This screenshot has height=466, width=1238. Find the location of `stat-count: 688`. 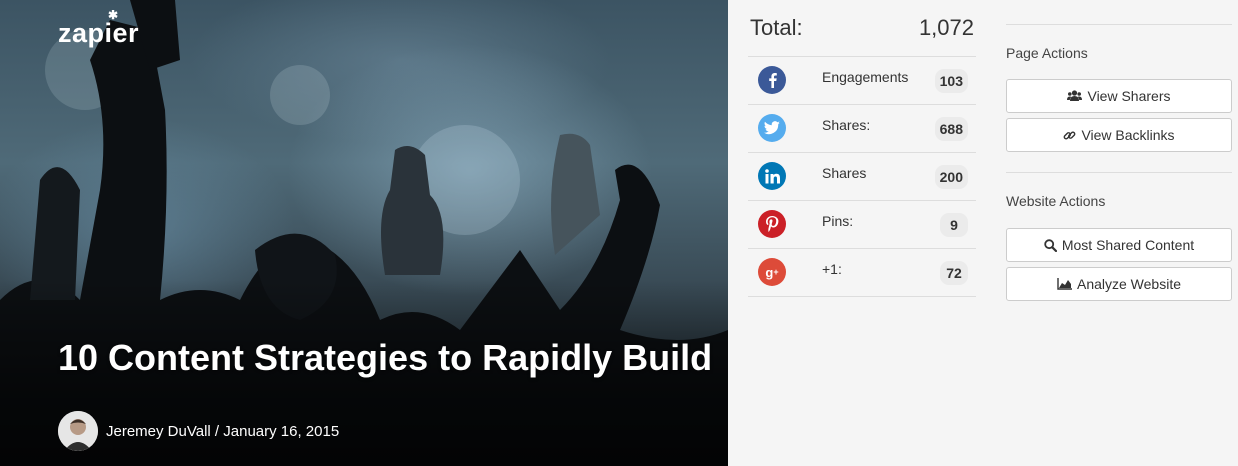

stat-count: 688 is located at coordinates (951, 129).